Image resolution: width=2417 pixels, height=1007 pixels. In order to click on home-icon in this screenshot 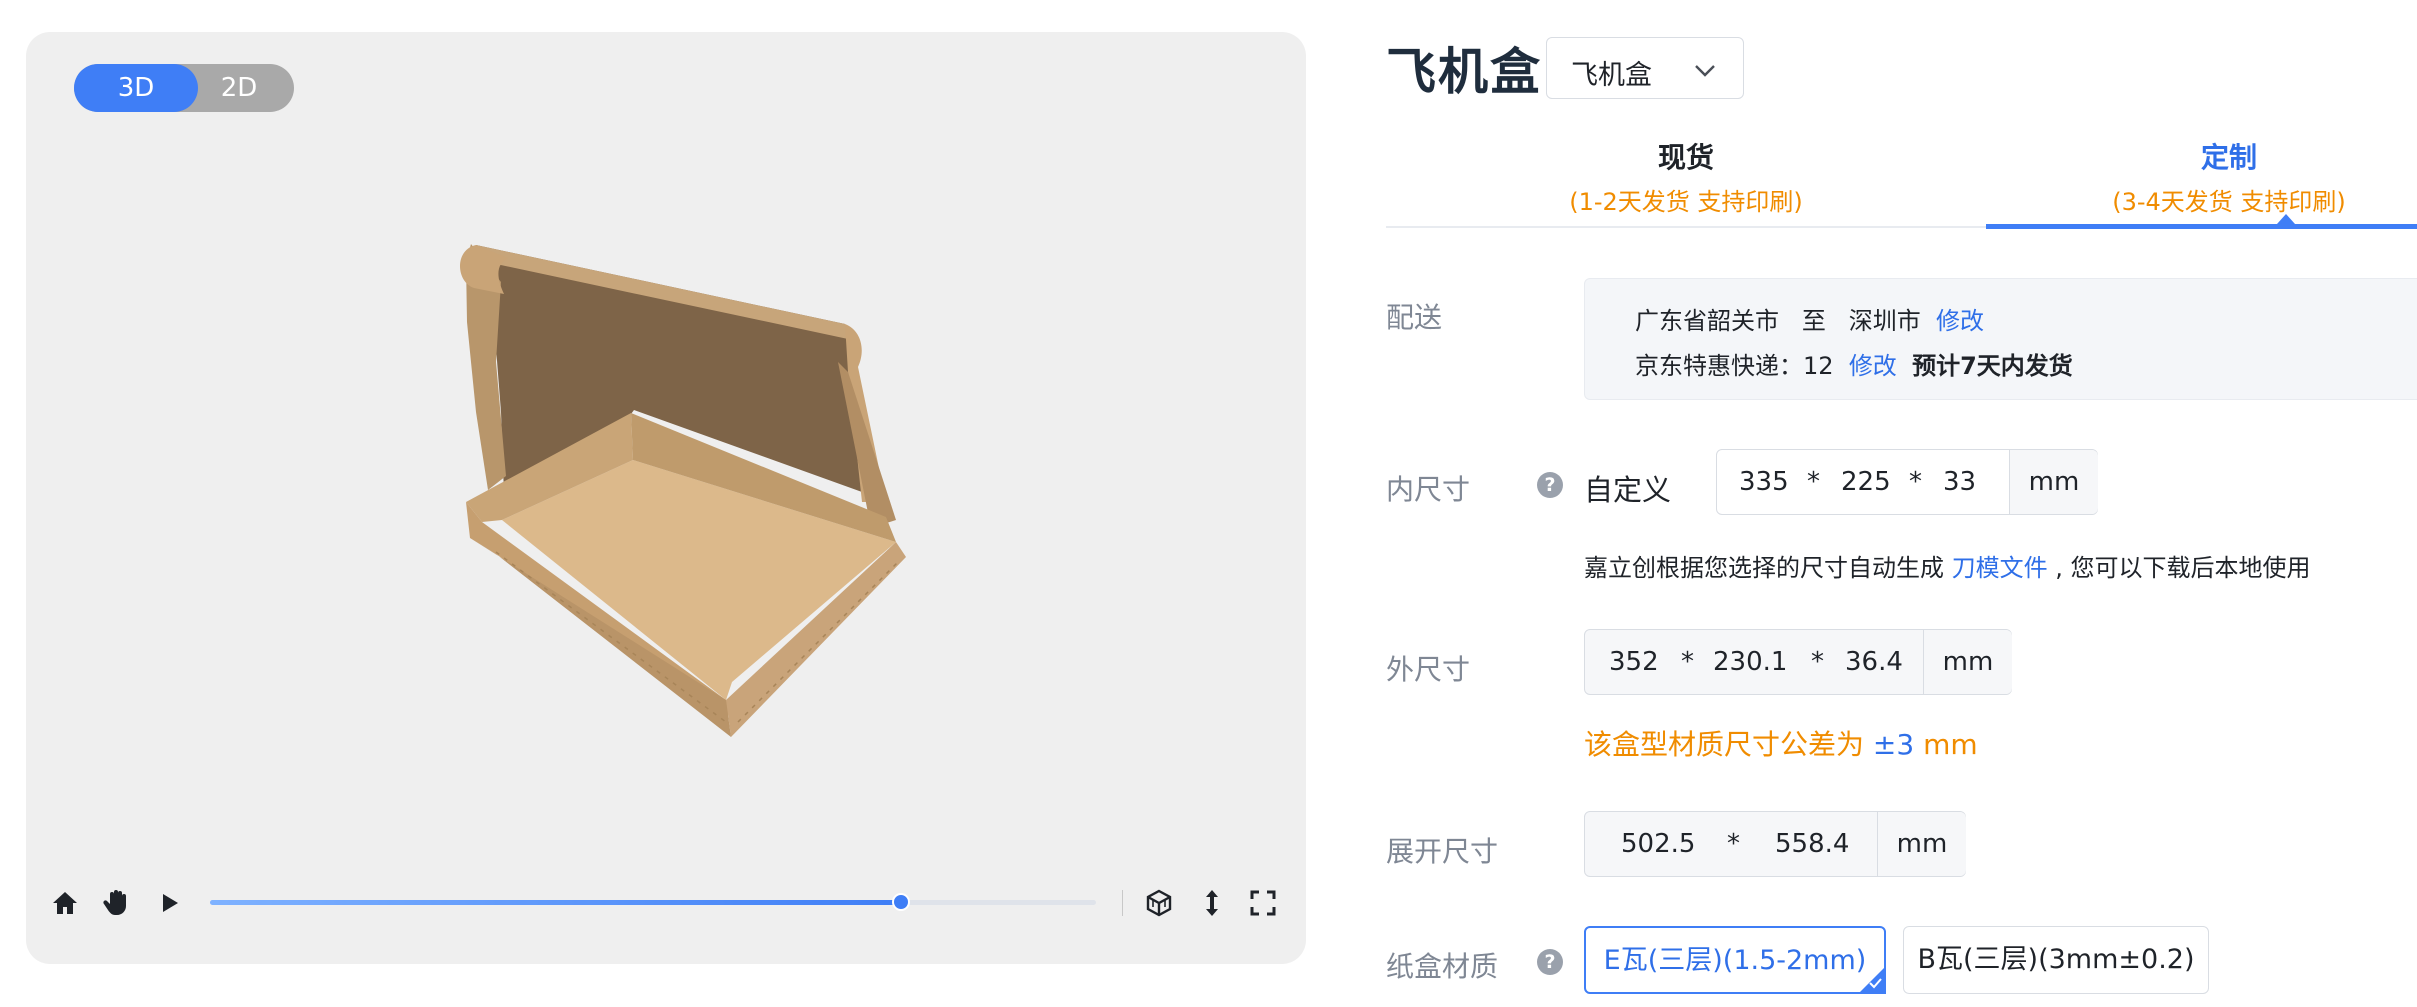, I will do `click(65, 903)`.